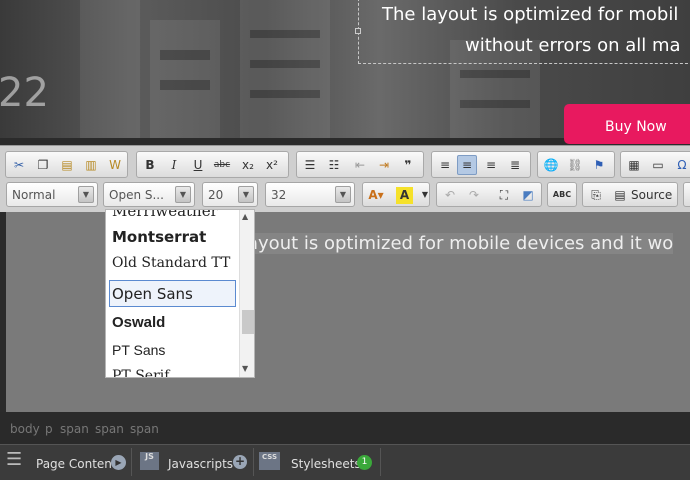 The image size is (690, 480). I want to click on line-height-value: 32, so click(279, 195).